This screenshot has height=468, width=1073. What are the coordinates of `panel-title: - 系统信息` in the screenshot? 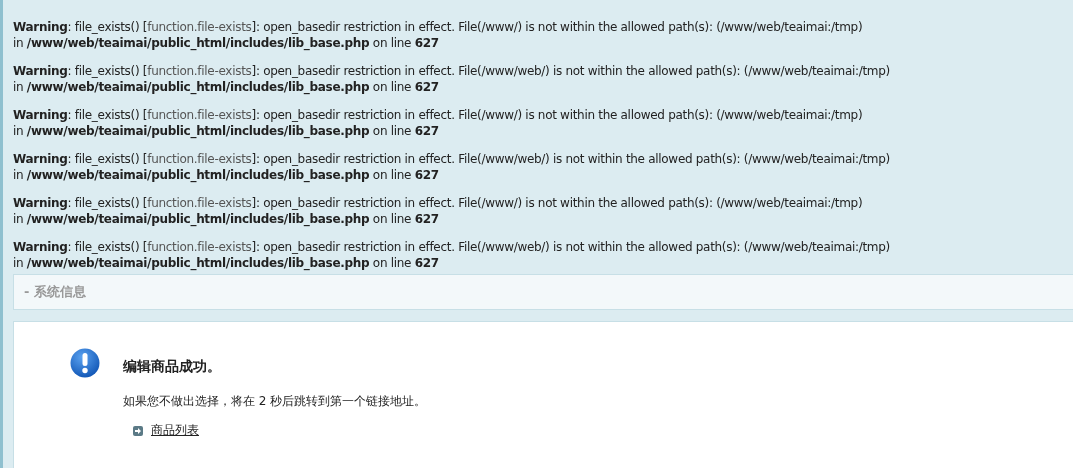 It's located at (55, 292).